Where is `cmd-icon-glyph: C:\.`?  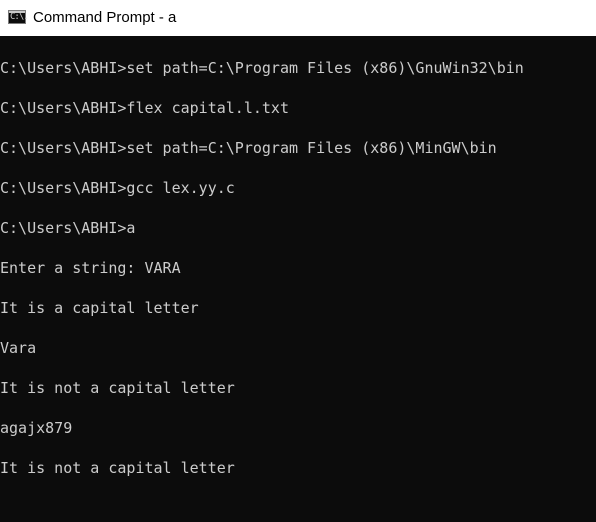
cmd-icon-glyph: C:\. is located at coordinates (19, 17).